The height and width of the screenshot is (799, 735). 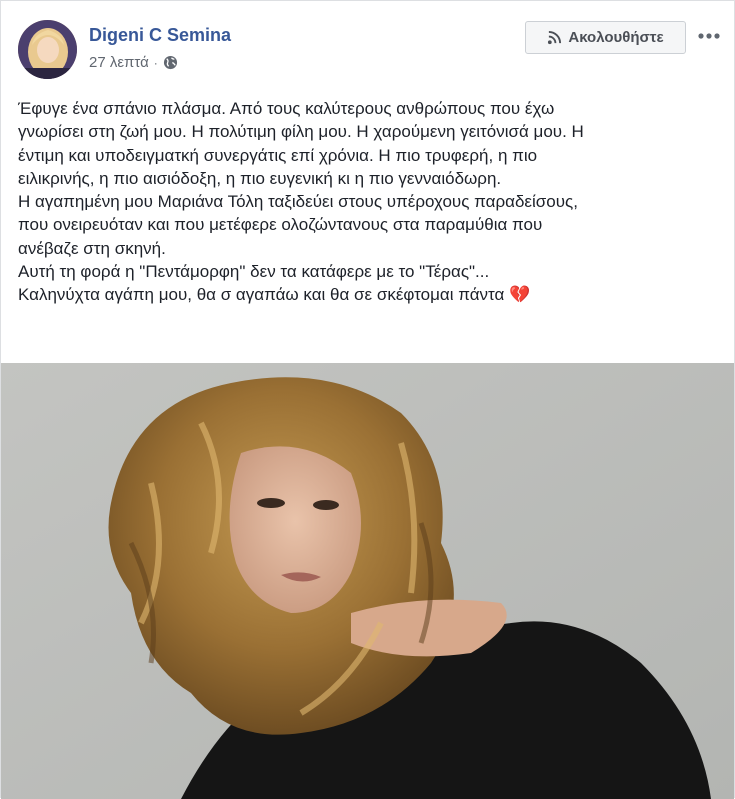 I want to click on avatar-image, so click(x=47, y=49).